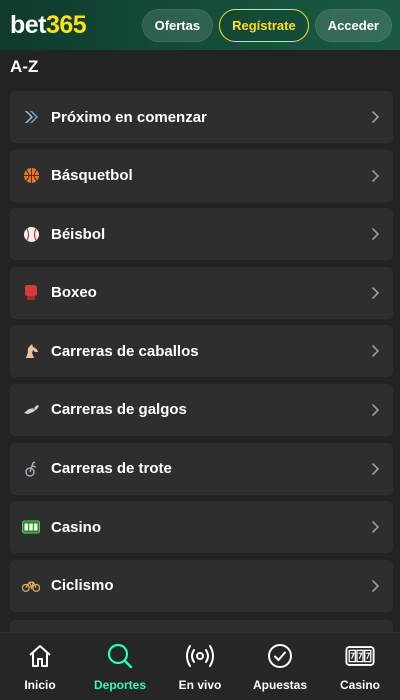 The image size is (400, 700). Describe the element at coordinates (31, 527) in the screenshot. I see `slot-machine-icon` at that location.